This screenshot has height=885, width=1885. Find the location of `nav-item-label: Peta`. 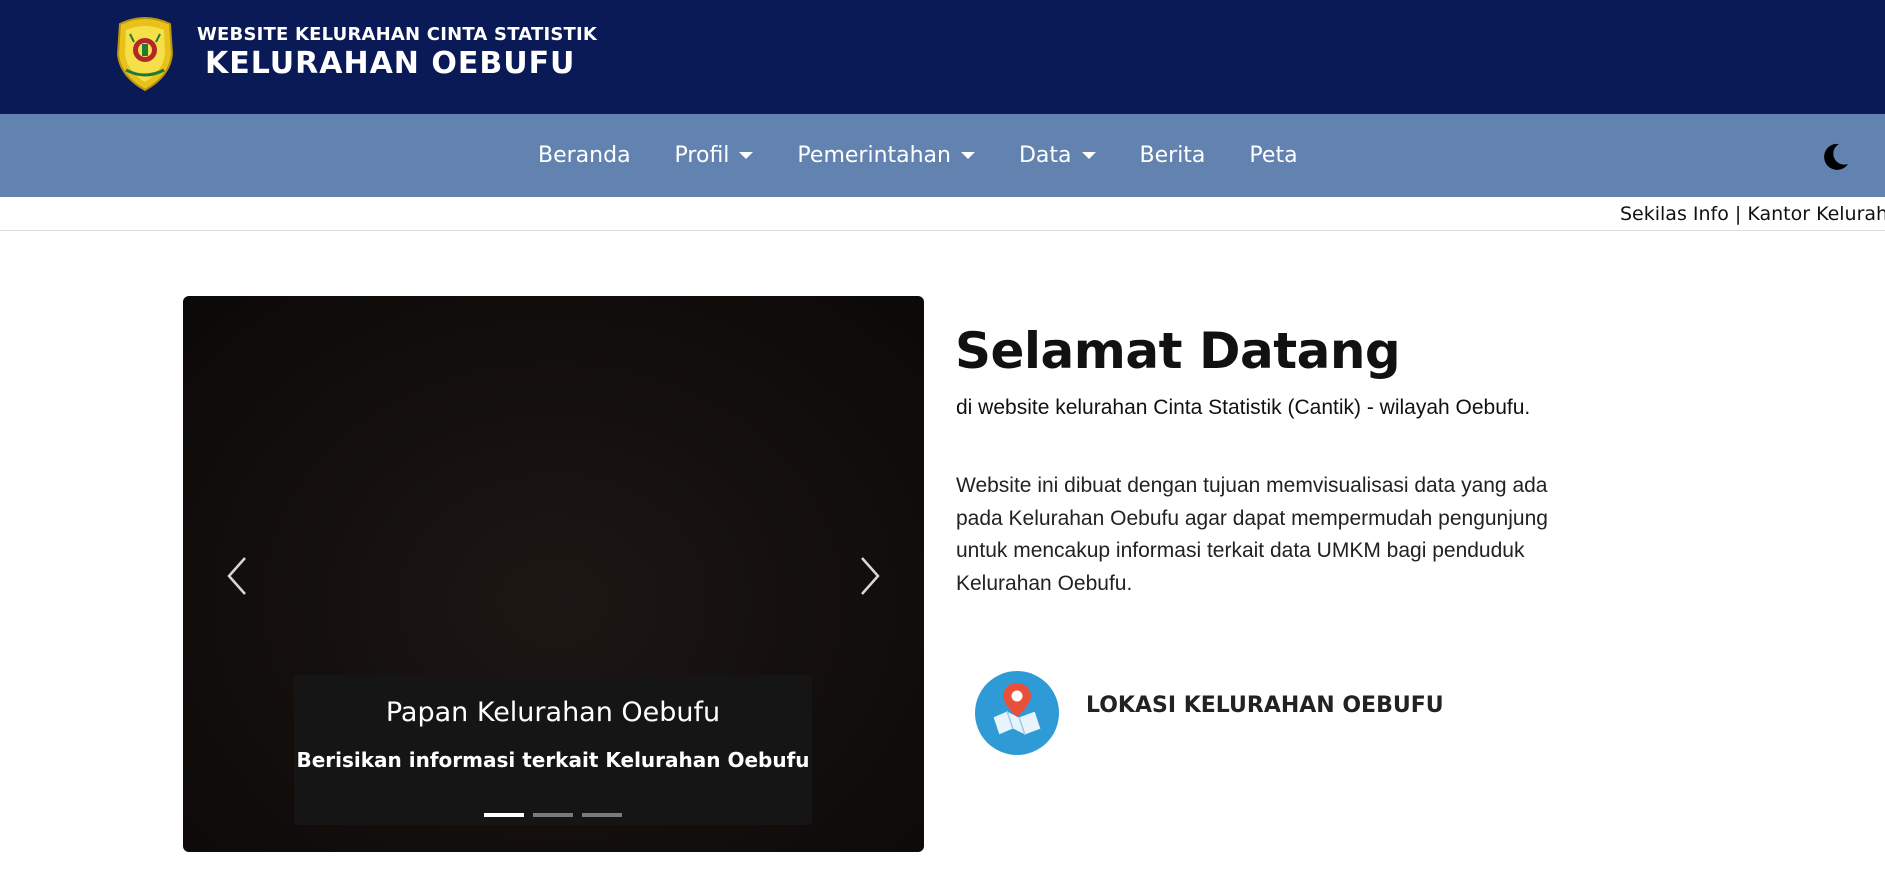

nav-item-label: Peta is located at coordinates (1273, 155).